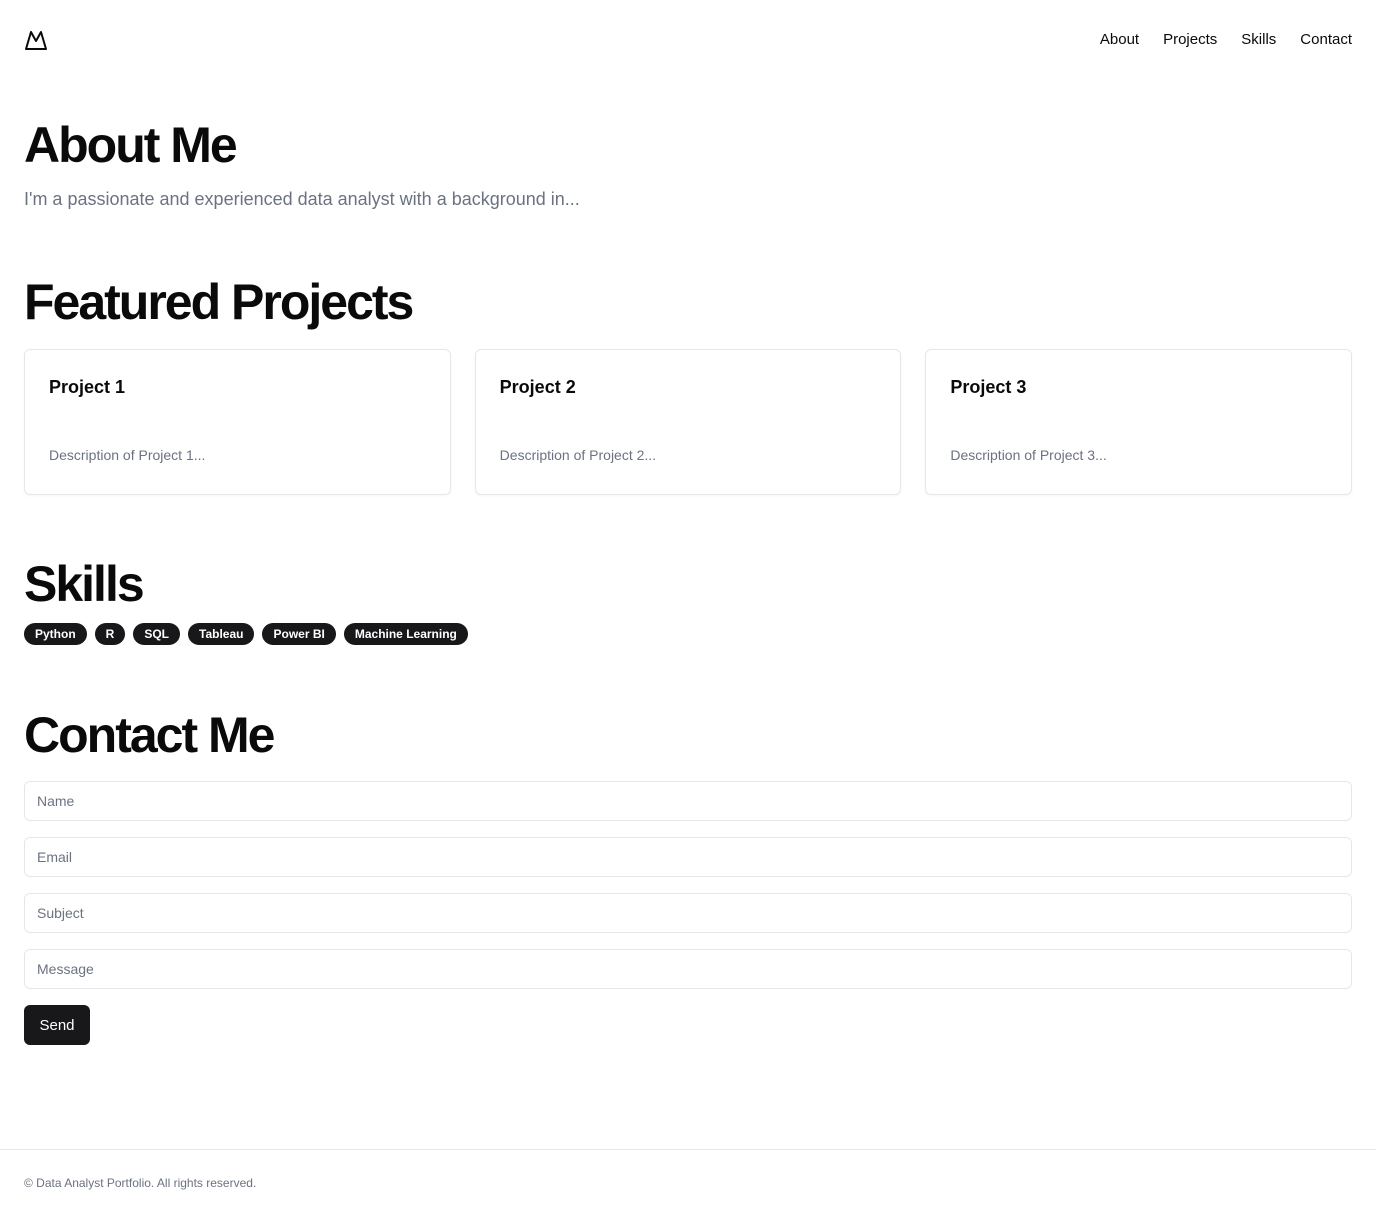 The height and width of the screenshot is (1214, 1376). Describe the element at coordinates (157, 634) in the screenshot. I see `skill-badge-sql: SQL` at that location.